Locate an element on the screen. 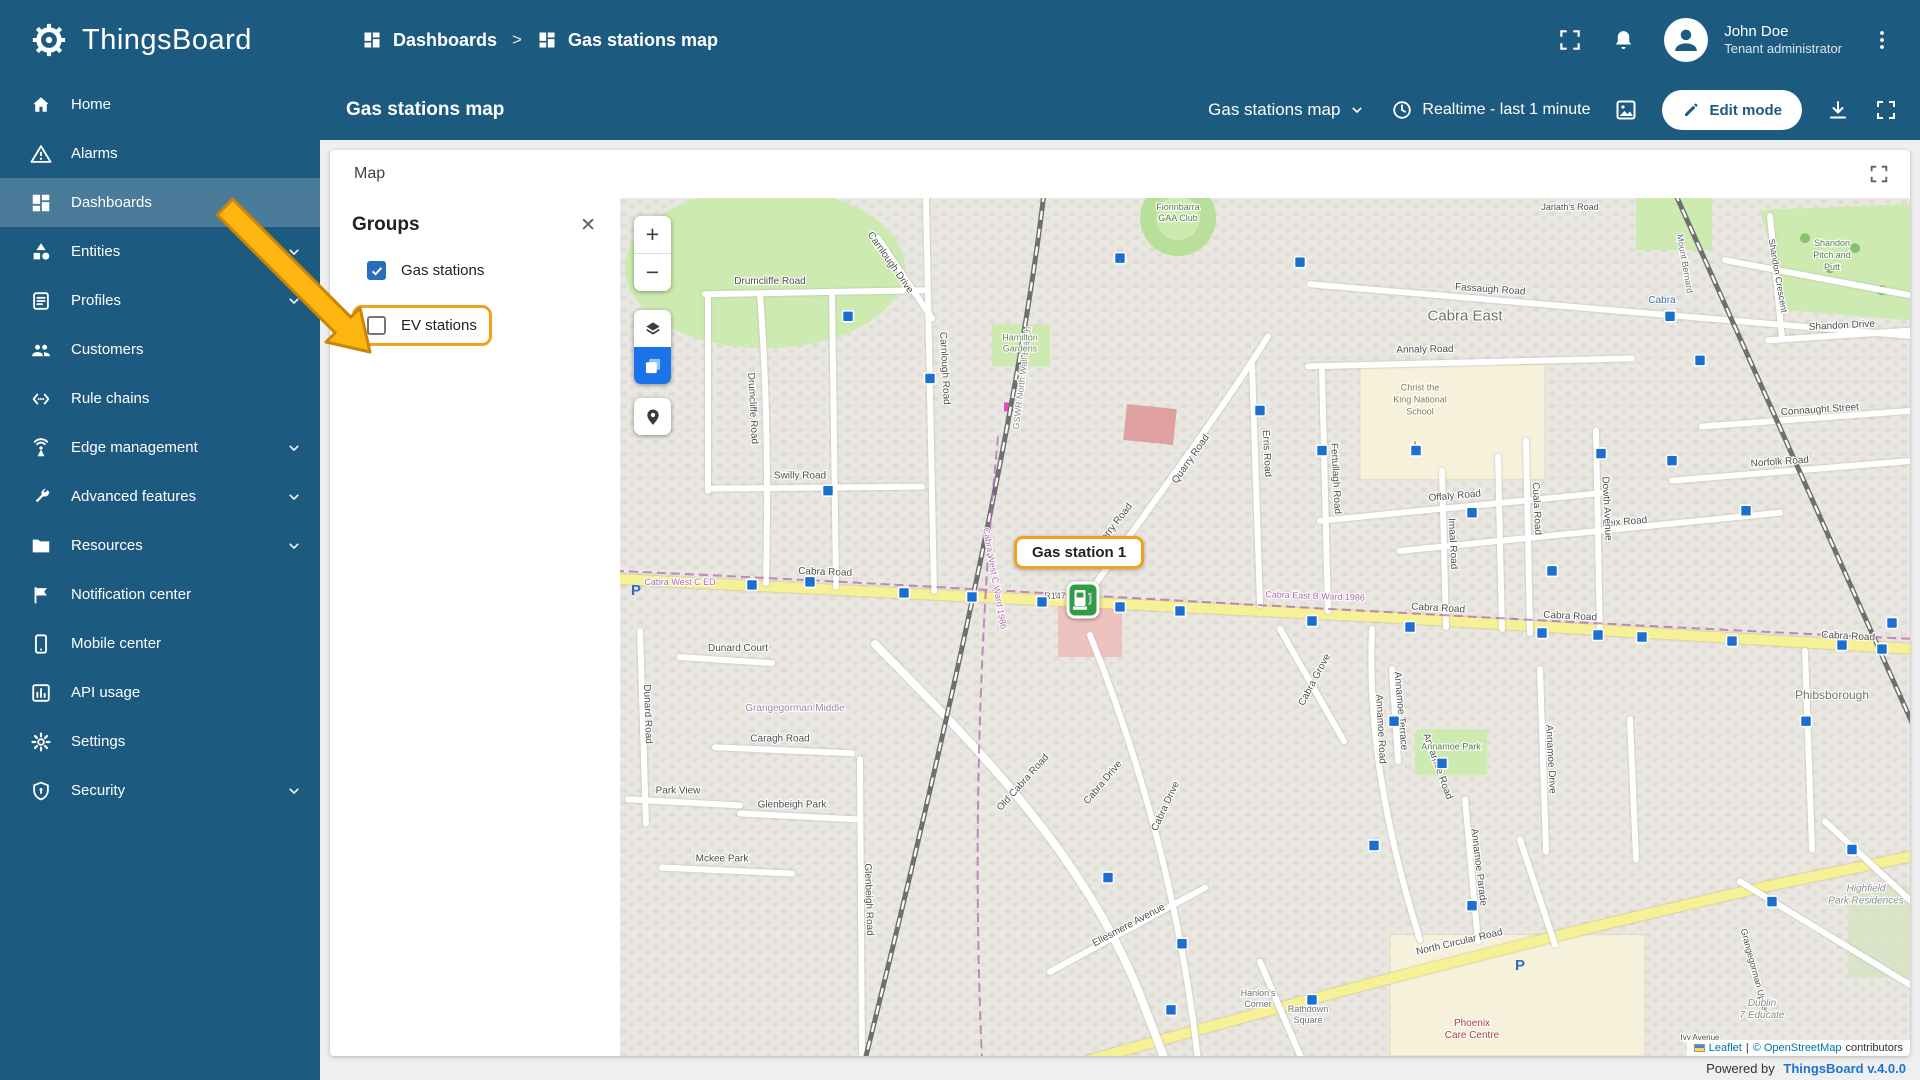 The image size is (1920, 1080). dashboard-state-label: Gas stations map is located at coordinates (1274, 109).